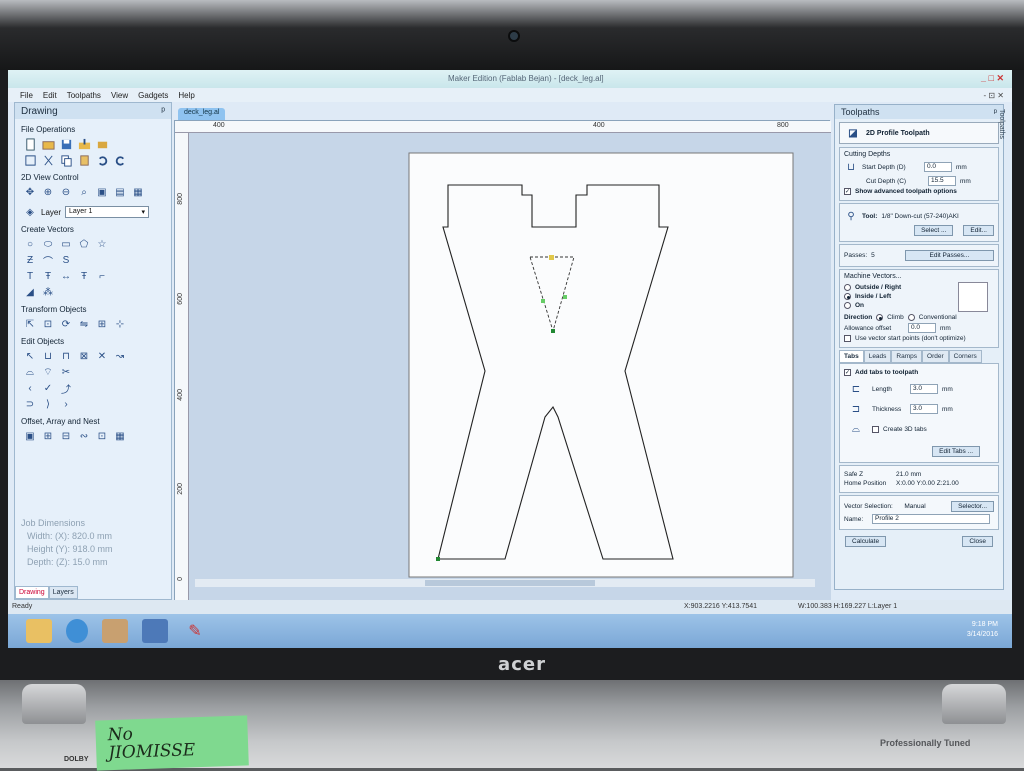 The width and height of the screenshot is (1024, 771). I want to click on clock-time: 9:18 PM, so click(982, 625).